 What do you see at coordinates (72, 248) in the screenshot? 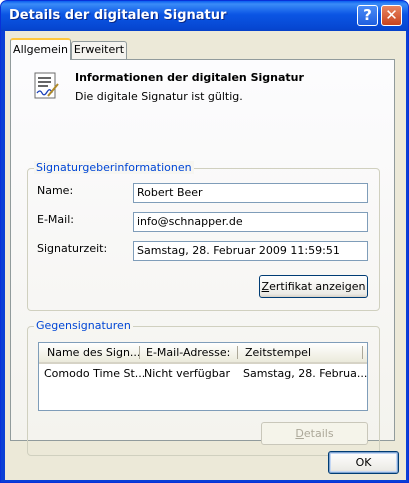
I see `signing-time-label: Signaturzeit:` at bounding box center [72, 248].